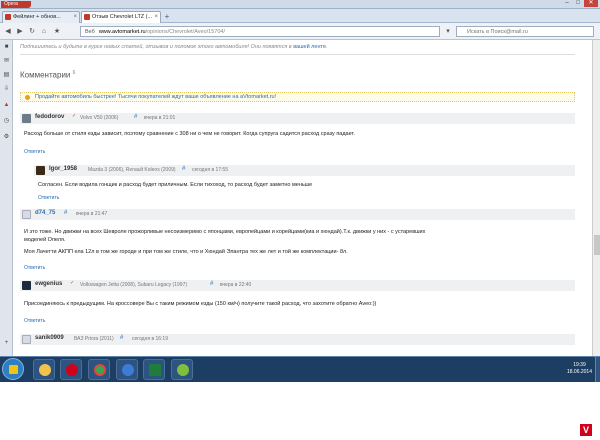 The width and height of the screenshot is (600, 440). What do you see at coordinates (94, 339) in the screenshot?
I see `comment-cars: ВАЗ Priora (2011)` at bounding box center [94, 339].